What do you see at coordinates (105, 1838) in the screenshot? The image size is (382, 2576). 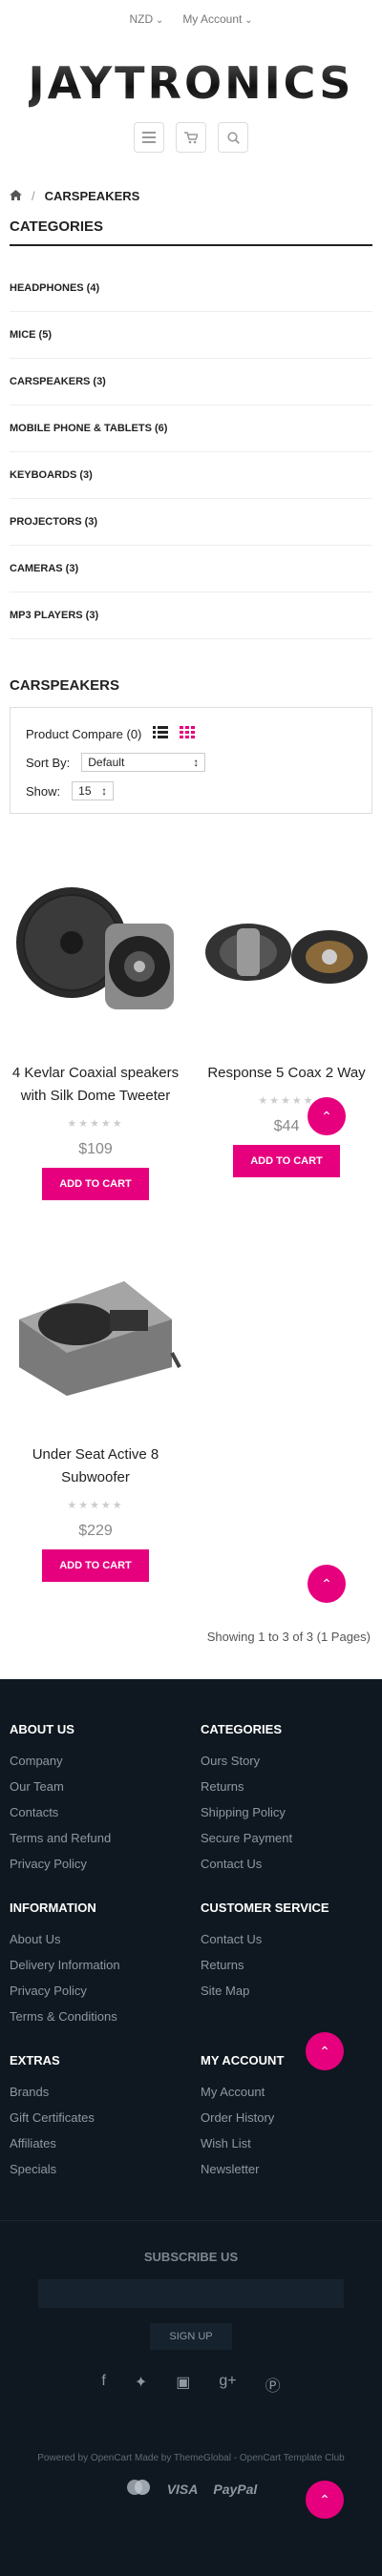 I see `footer-link: Terms and Refund` at bounding box center [105, 1838].